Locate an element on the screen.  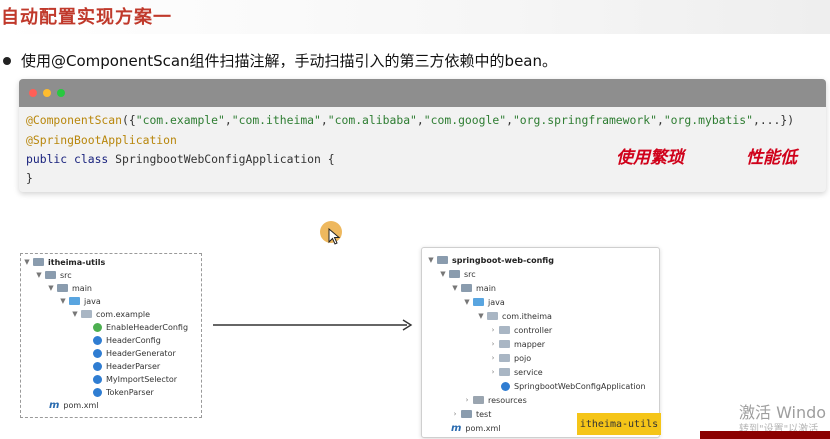
tree-label: mapper is located at coordinates (530, 344).